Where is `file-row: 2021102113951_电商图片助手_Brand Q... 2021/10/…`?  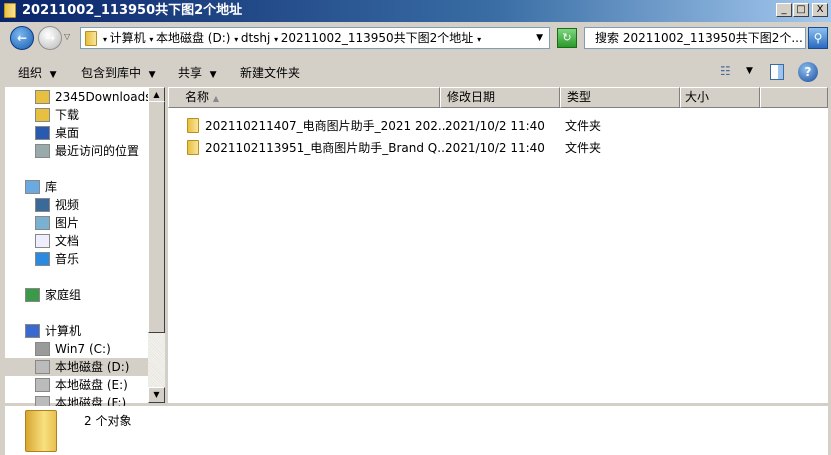 file-row: 2021102113951_电商图片助手_Brand Q... 2021/10/… is located at coordinates (498, 148).